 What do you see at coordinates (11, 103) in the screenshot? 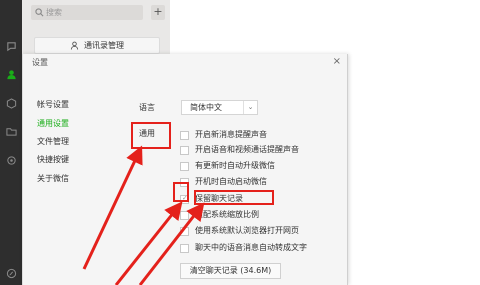
I see `favorites-icon` at bounding box center [11, 103].